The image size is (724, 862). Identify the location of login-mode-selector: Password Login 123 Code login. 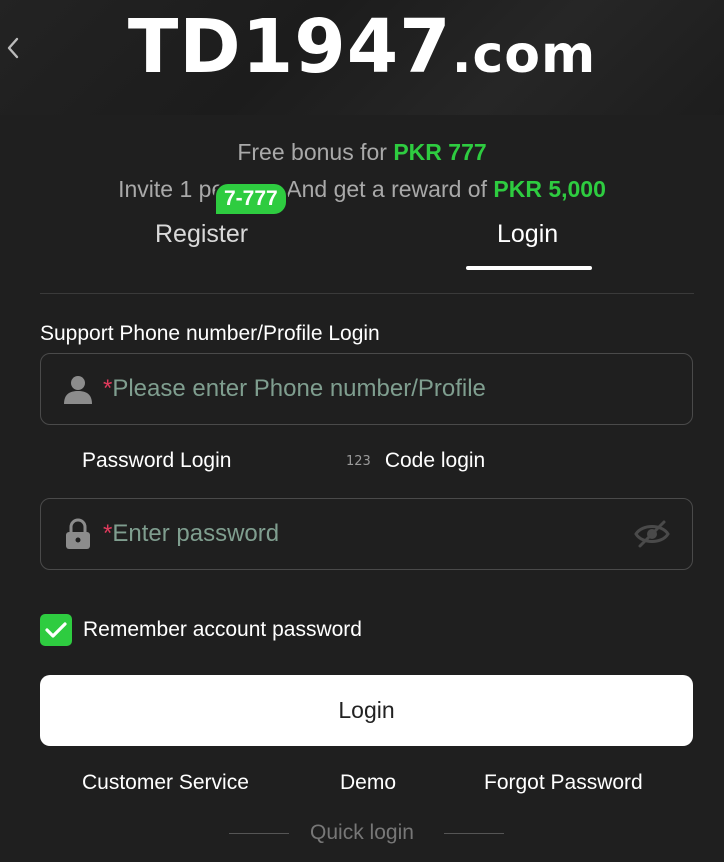
(362, 463).